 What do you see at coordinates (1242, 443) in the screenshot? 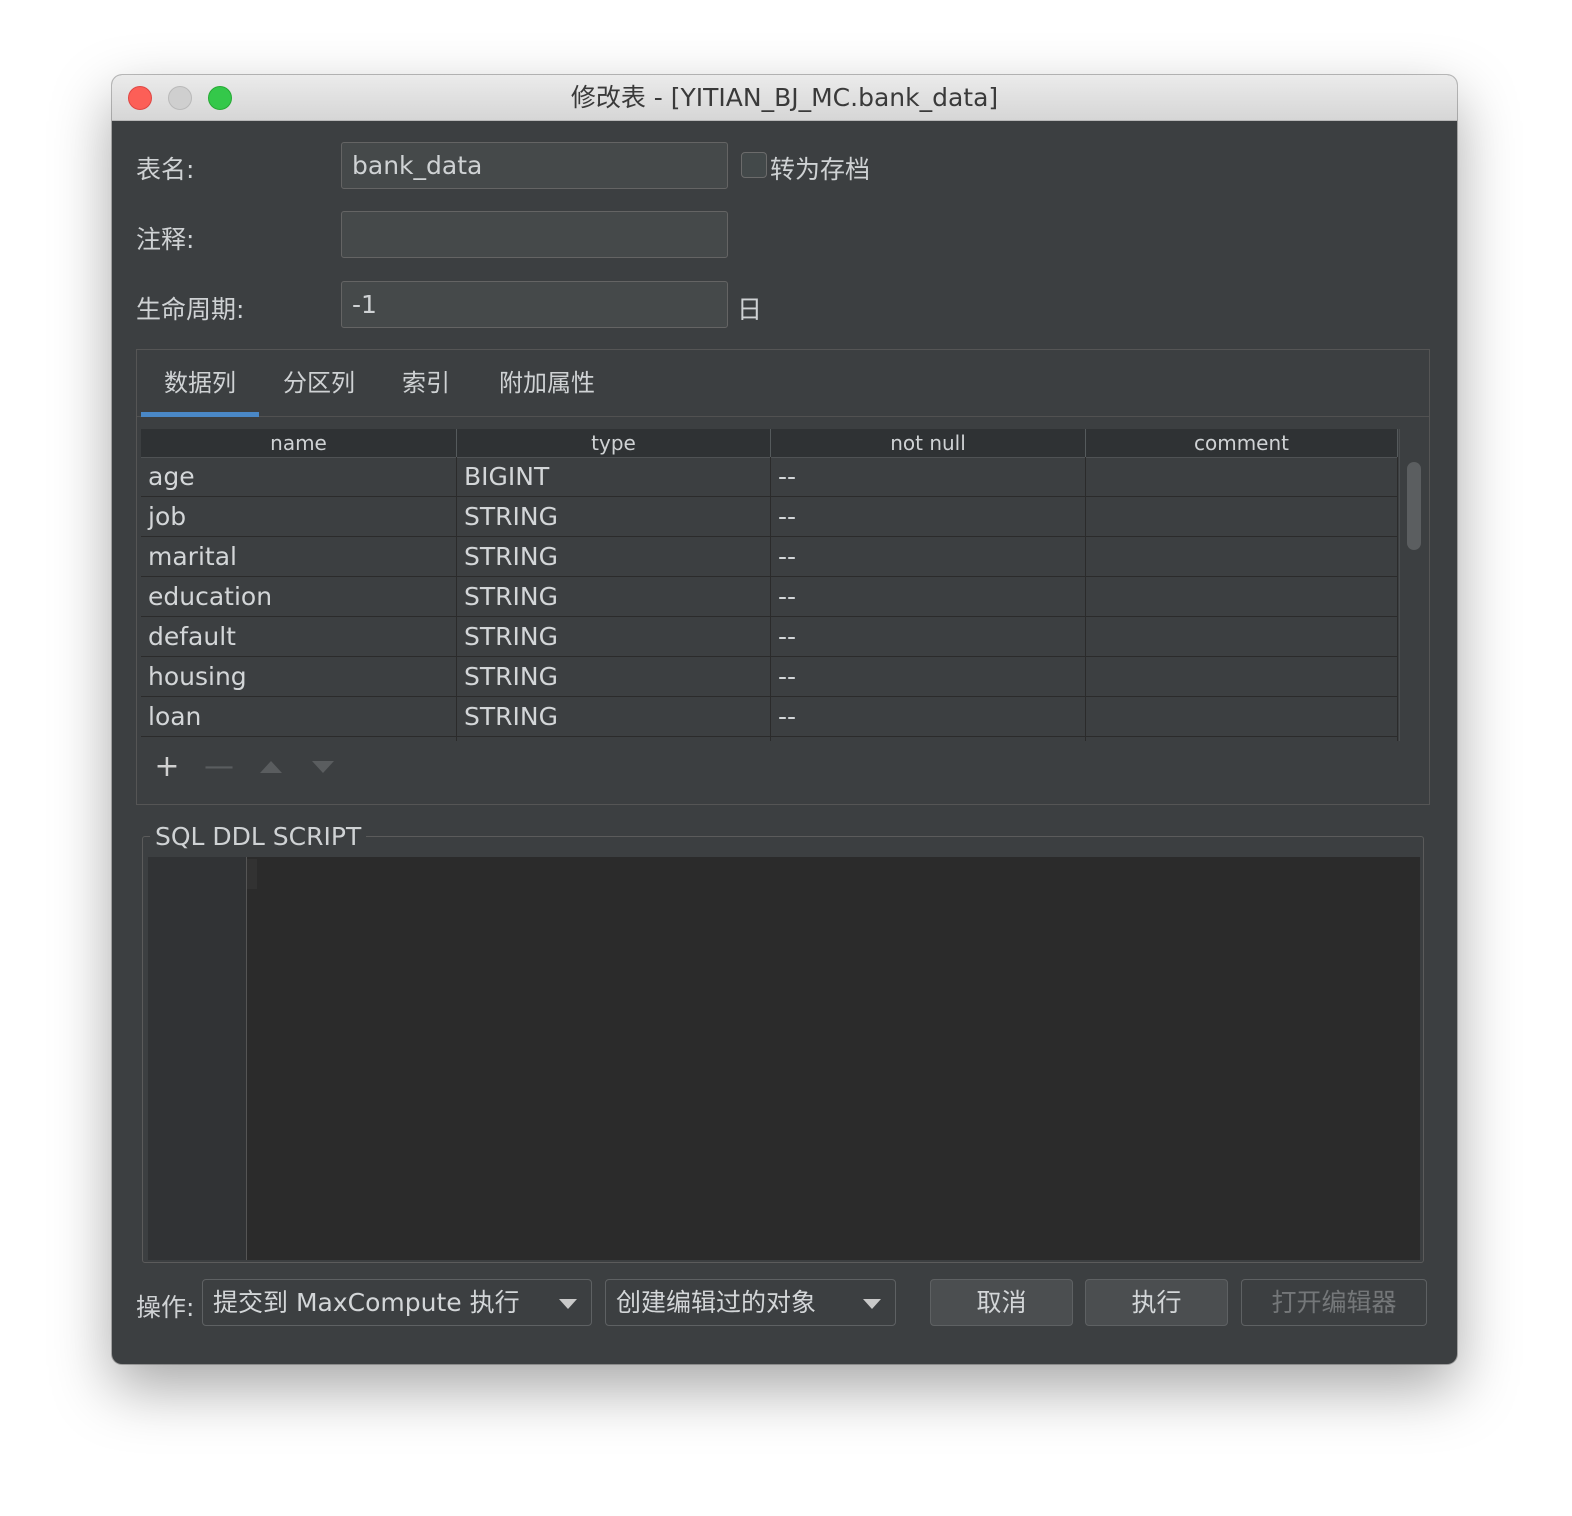
I see `column-header-comment: comment` at bounding box center [1242, 443].